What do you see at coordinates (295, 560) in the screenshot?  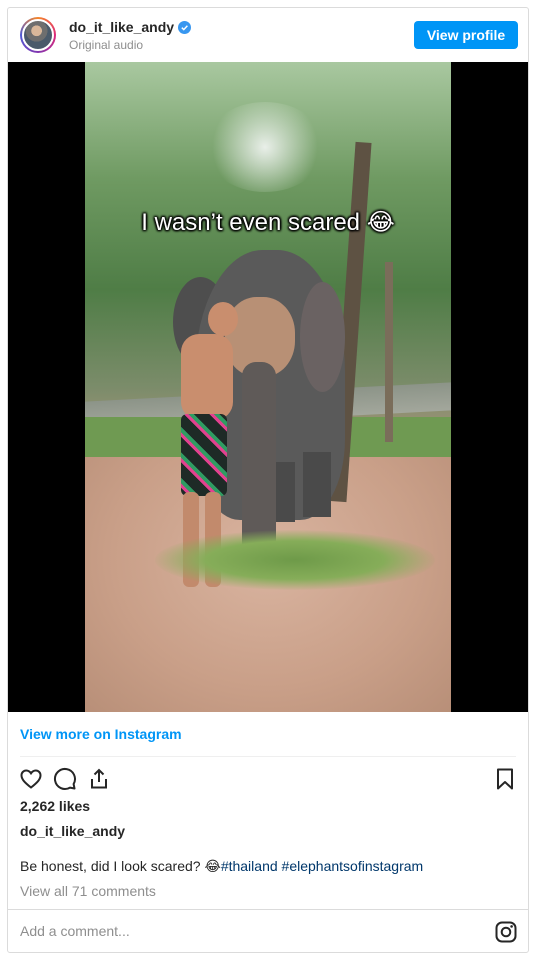 I see `grass-pile` at bounding box center [295, 560].